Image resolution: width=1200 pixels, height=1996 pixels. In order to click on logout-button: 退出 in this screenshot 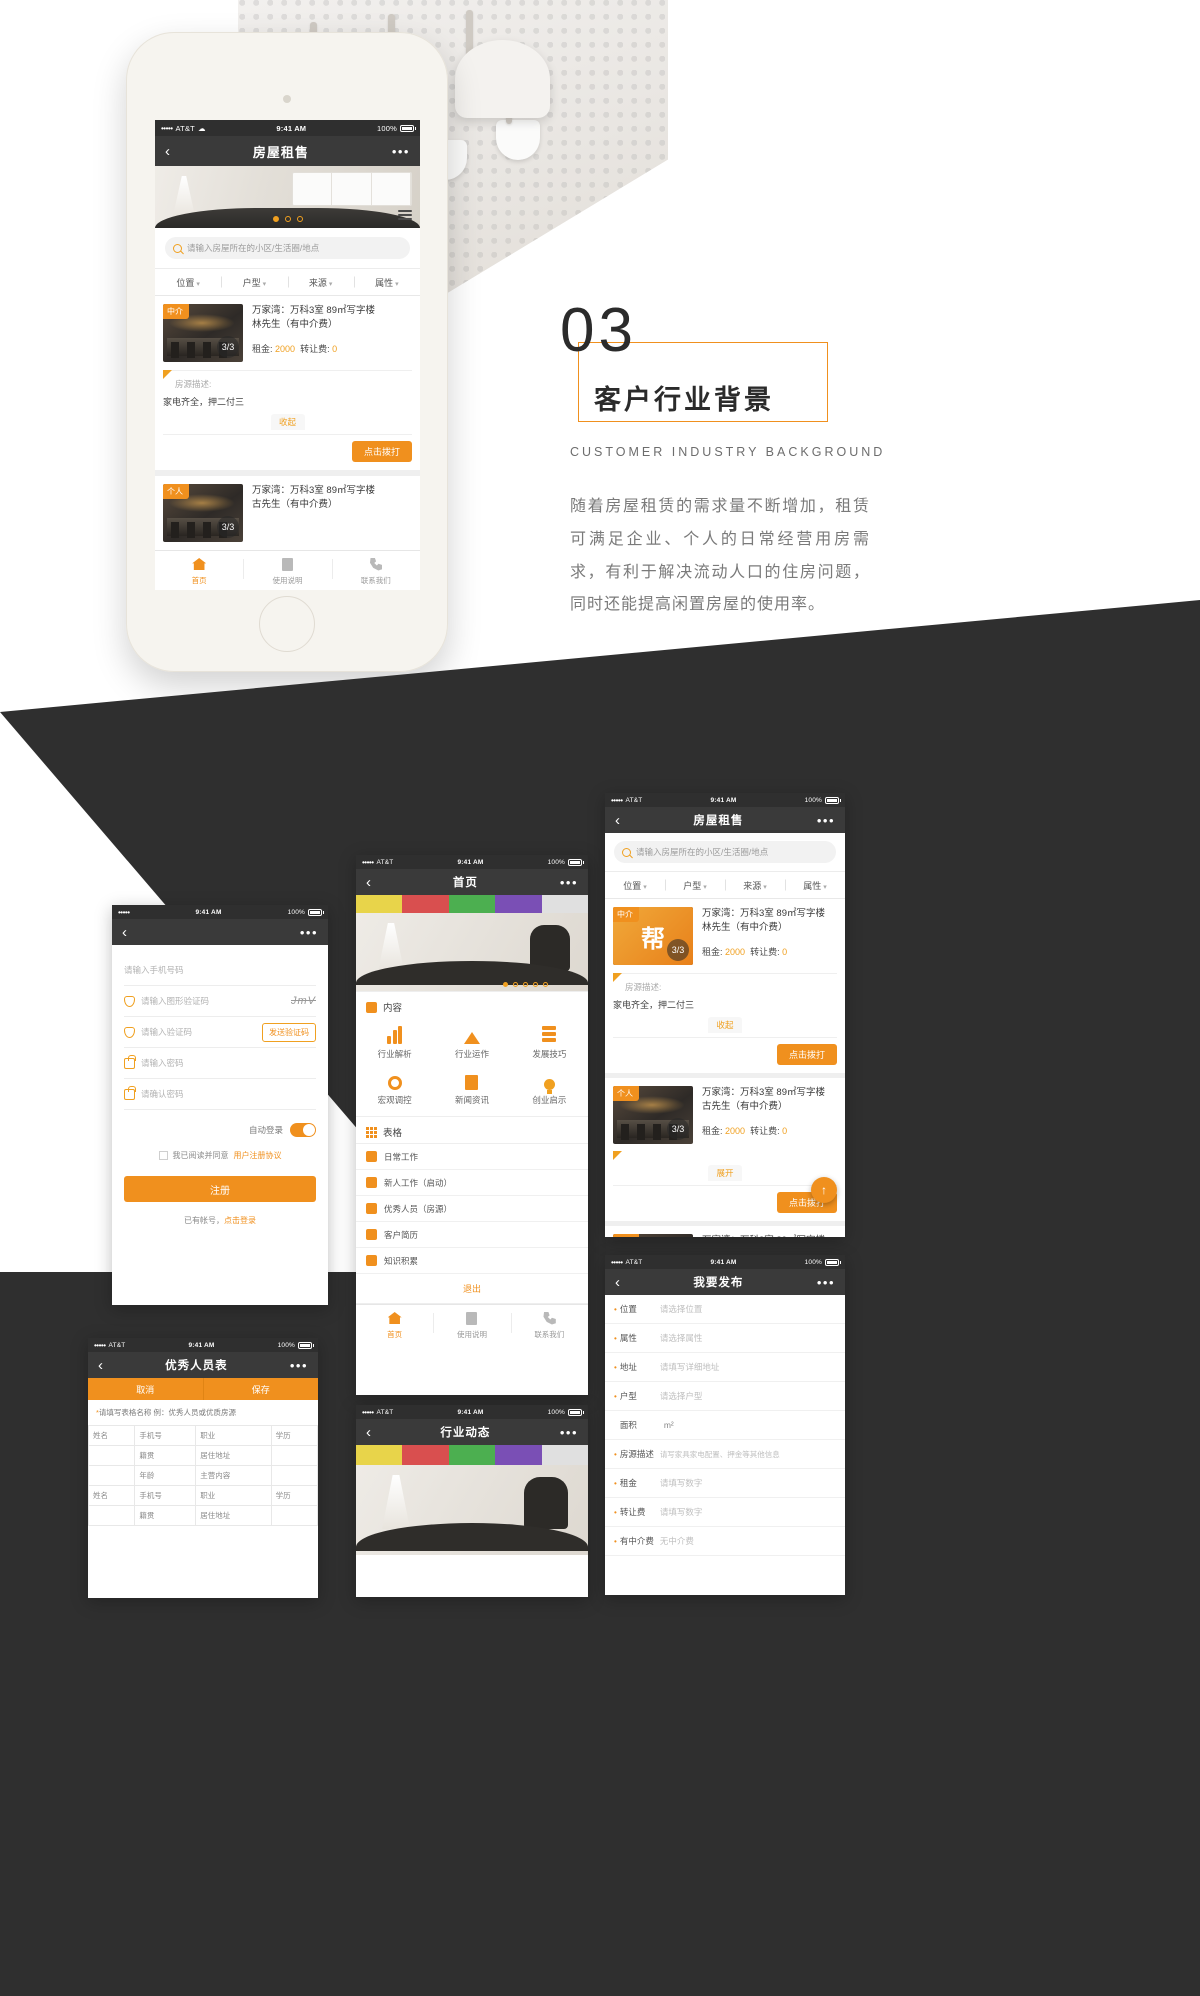, I will do `click(472, 1289)`.